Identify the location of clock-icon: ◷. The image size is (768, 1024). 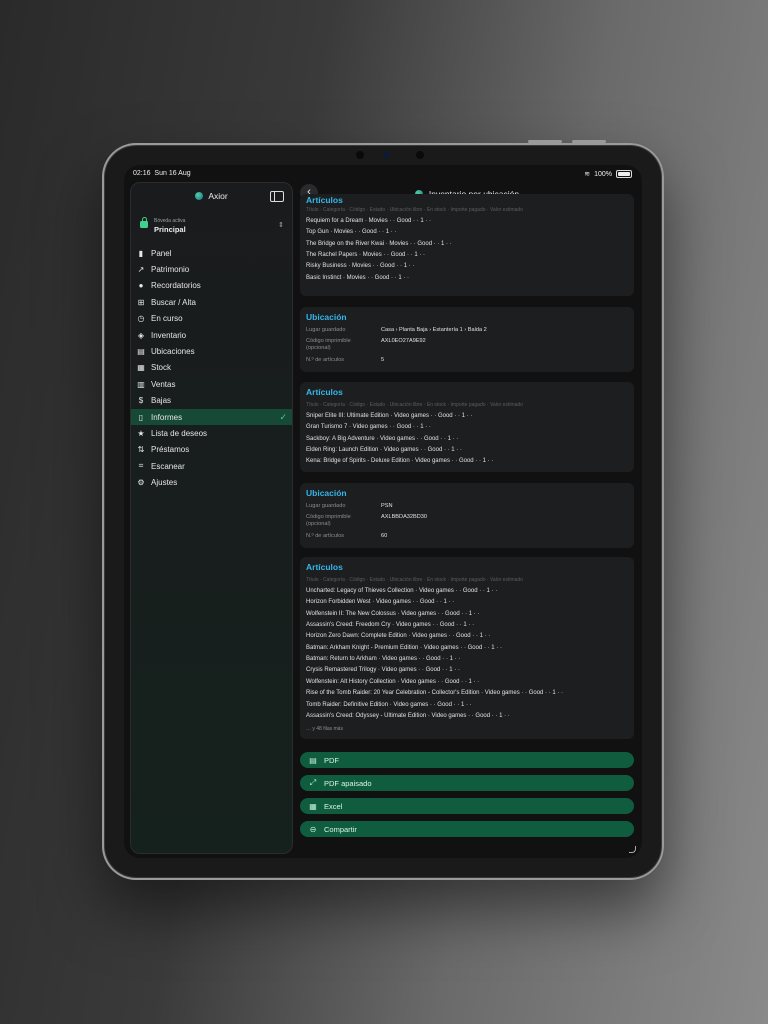
(141, 319).